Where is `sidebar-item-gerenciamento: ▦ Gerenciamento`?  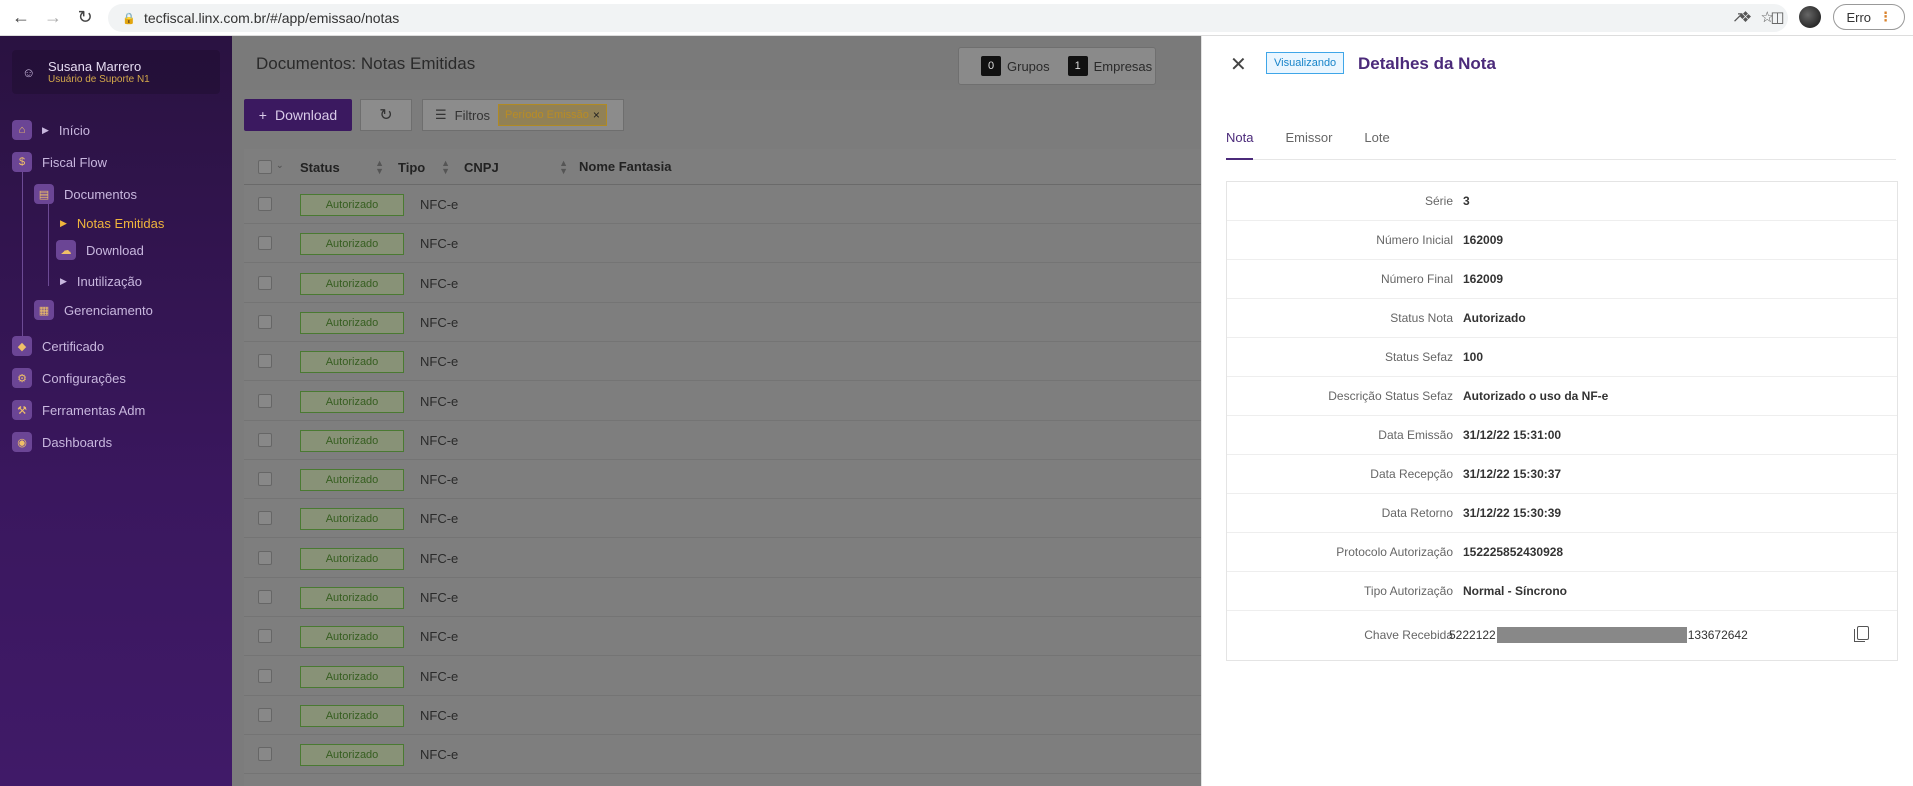
sidebar-item-gerenciamento: ▦ Gerenciamento is located at coordinates (93, 310).